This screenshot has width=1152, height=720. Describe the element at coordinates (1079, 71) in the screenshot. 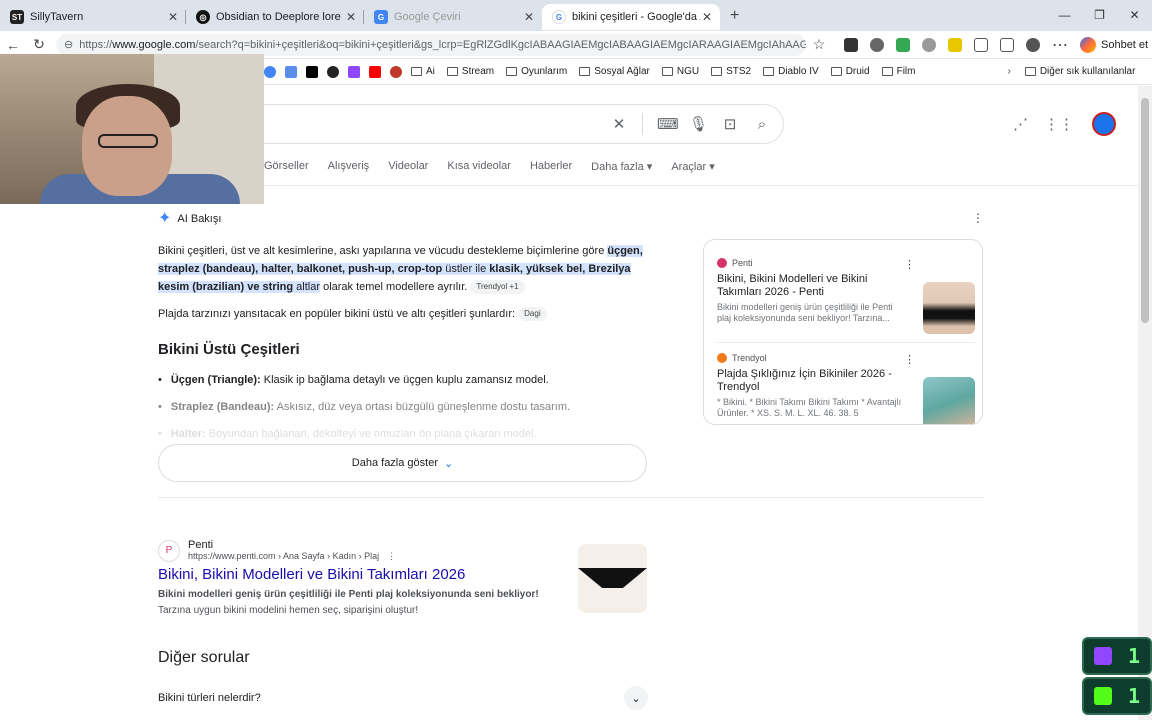

I see `bookmark-folder-other: Diğer sık kullanılanlar` at that location.